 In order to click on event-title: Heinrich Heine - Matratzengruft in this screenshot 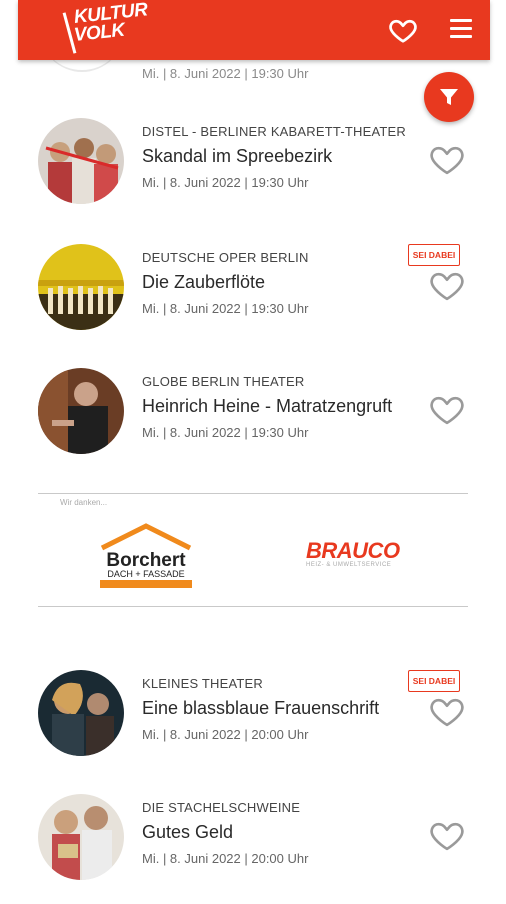, I will do `click(267, 406)`.